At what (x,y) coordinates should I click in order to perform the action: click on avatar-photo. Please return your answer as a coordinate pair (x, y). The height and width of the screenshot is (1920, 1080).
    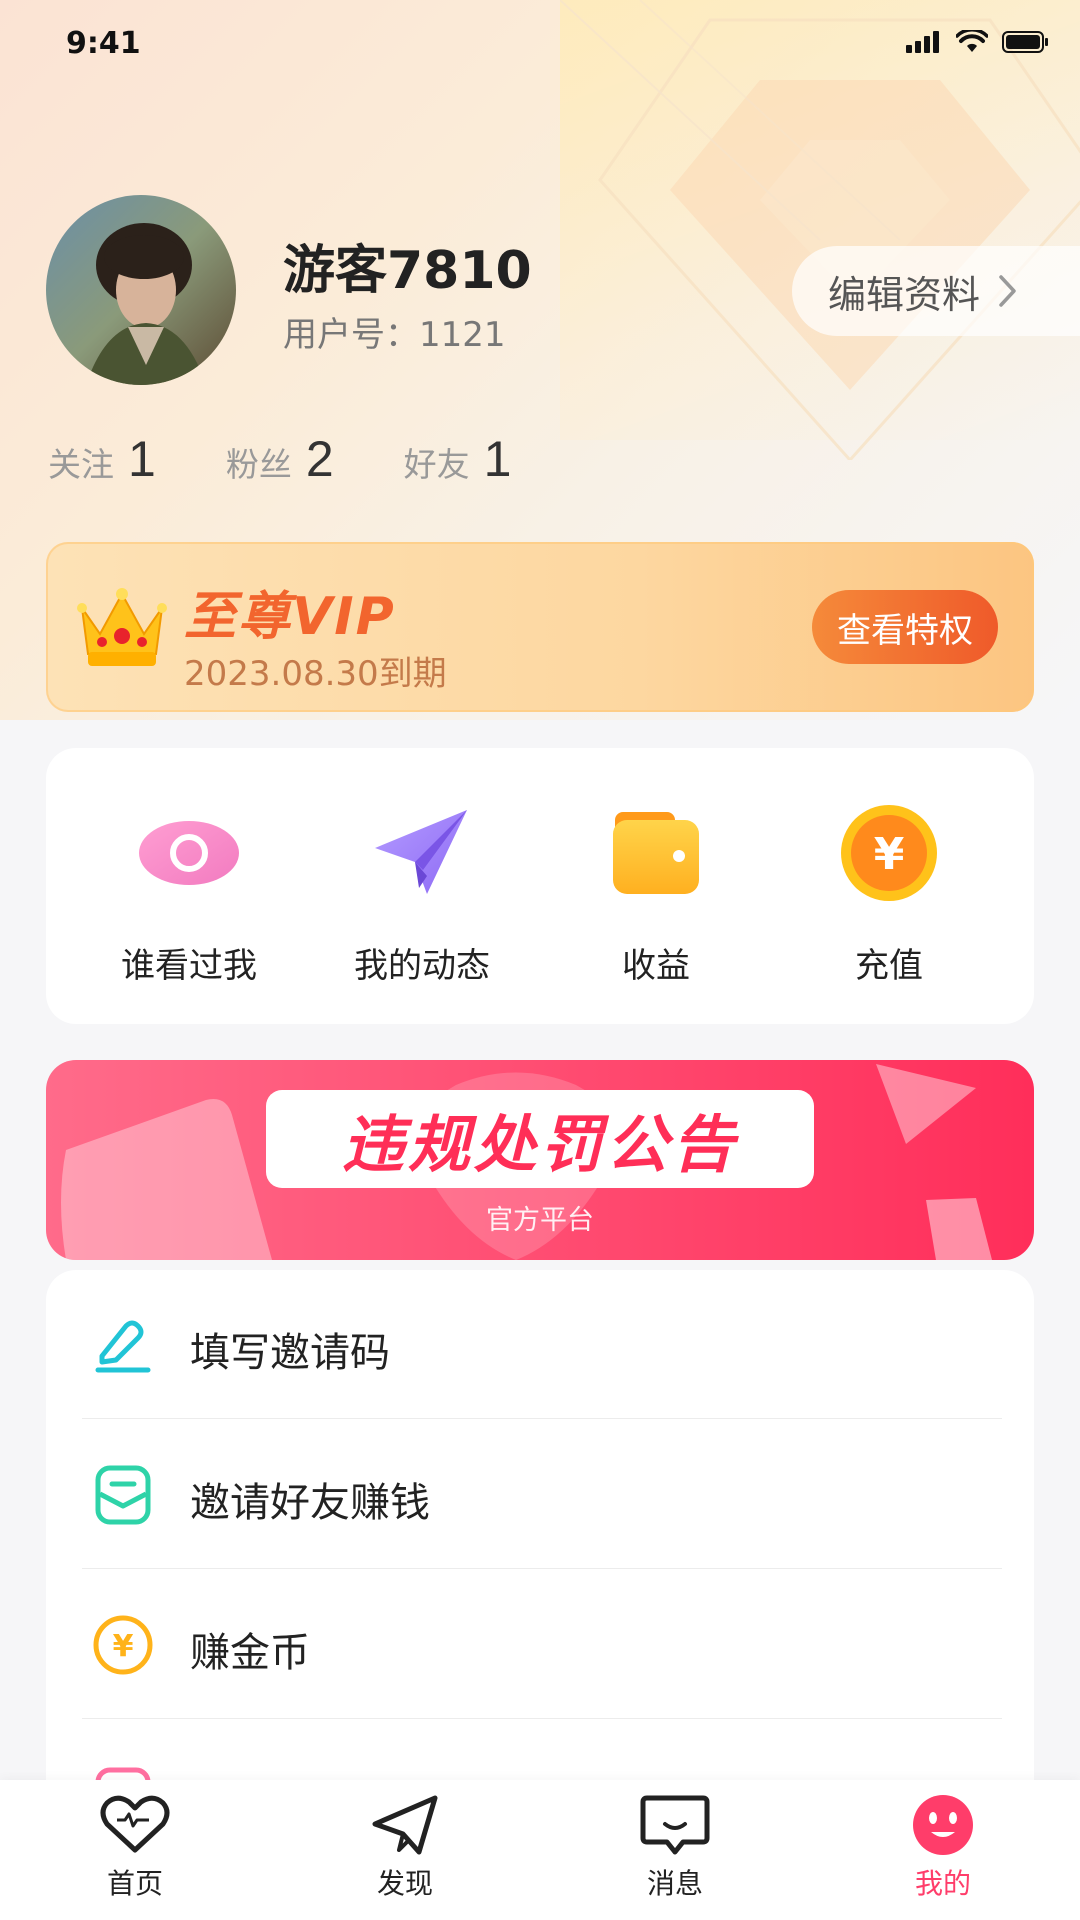
    Looking at the image, I should click on (141, 290).